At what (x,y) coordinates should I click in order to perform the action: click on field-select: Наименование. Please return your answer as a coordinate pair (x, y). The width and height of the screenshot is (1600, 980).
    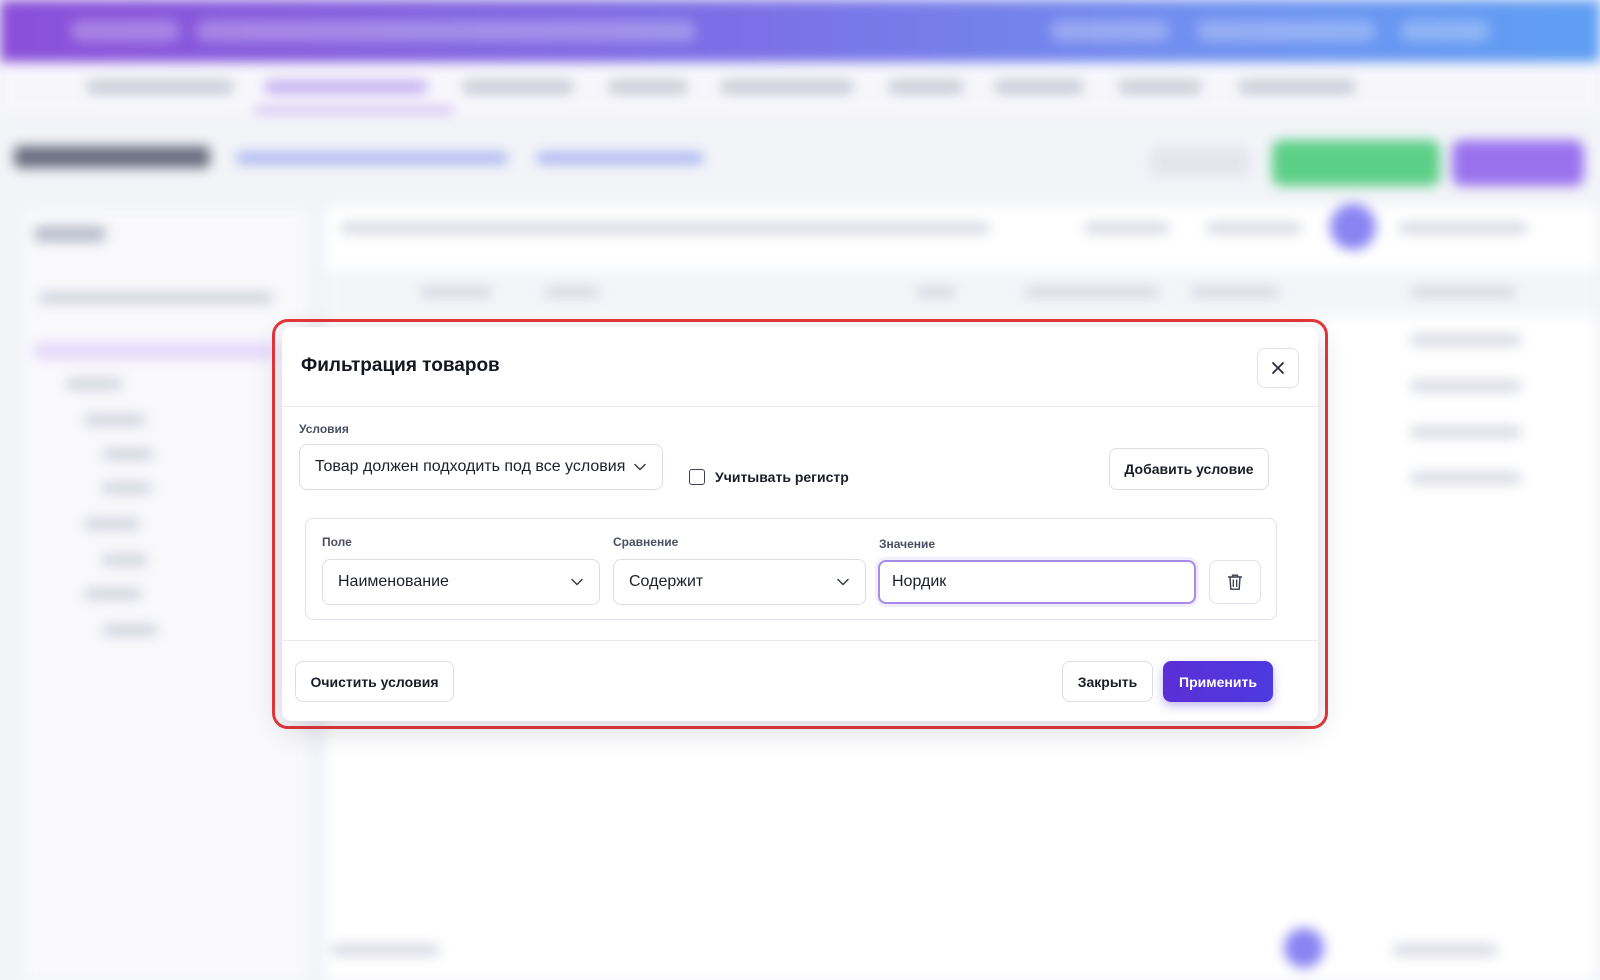
    Looking at the image, I should click on (461, 582).